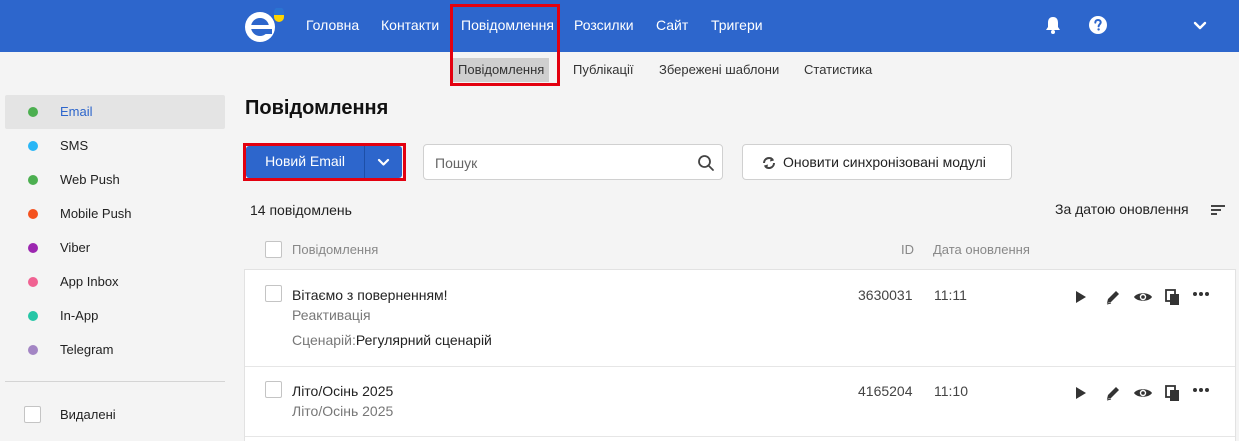 The image size is (1239, 441). What do you see at coordinates (74, 145) in the screenshot?
I see `sidebar-item-label: SMS` at bounding box center [74, 145].